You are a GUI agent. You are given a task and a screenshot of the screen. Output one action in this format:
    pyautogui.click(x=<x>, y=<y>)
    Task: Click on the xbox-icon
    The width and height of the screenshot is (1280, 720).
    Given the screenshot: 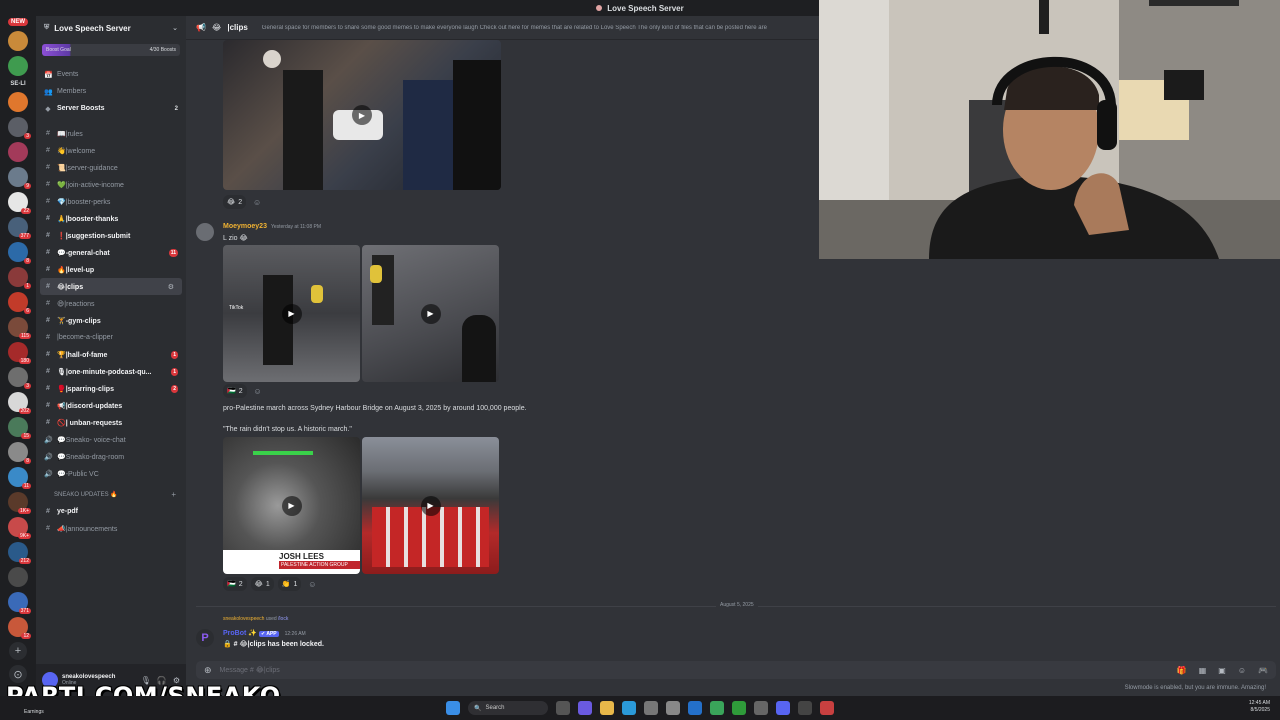 What is the action you would take?
    pyautogui.click(x=739, y=708)
    